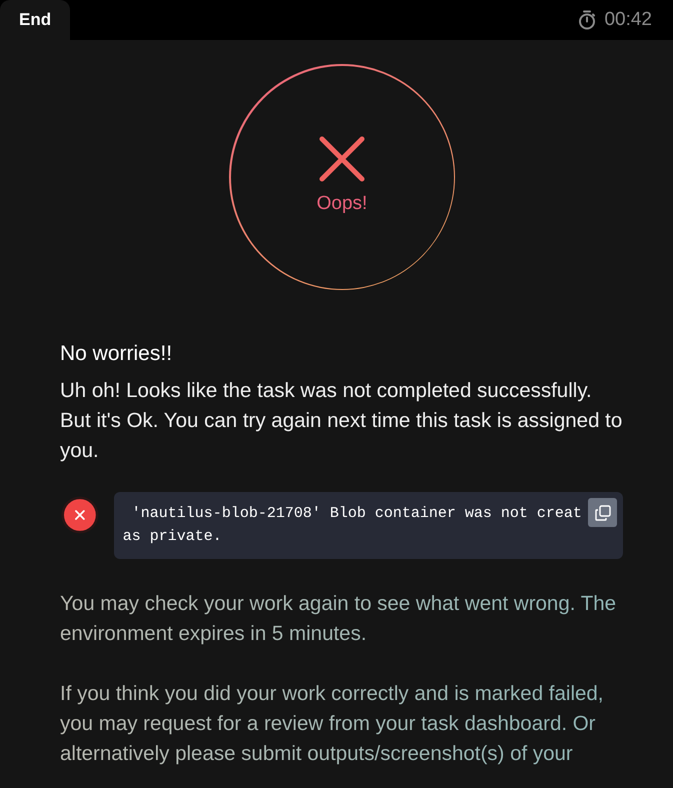 This screenshot has width=673, height=788. I want to click on heading: No worries!!, so click(117, 354).